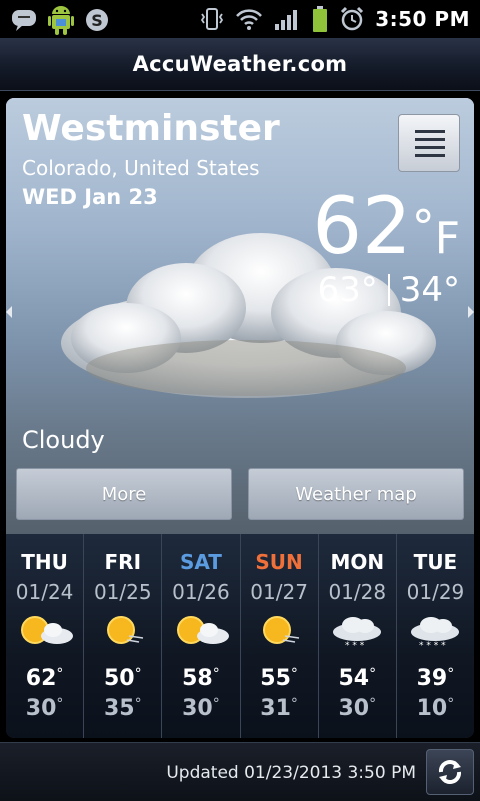  What do you see at coordinates (141, 168) in the screenshot?
I see `region-name: Colorado, United States` at bounding box center [141, 168].